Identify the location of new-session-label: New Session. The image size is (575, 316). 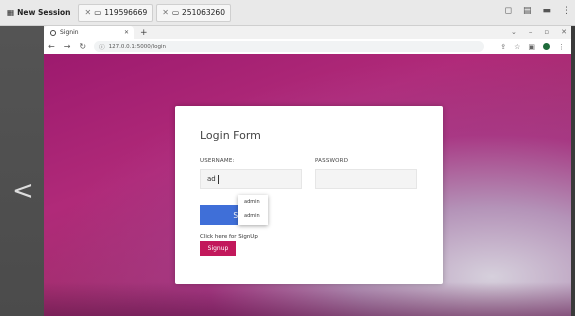
(44, 12).